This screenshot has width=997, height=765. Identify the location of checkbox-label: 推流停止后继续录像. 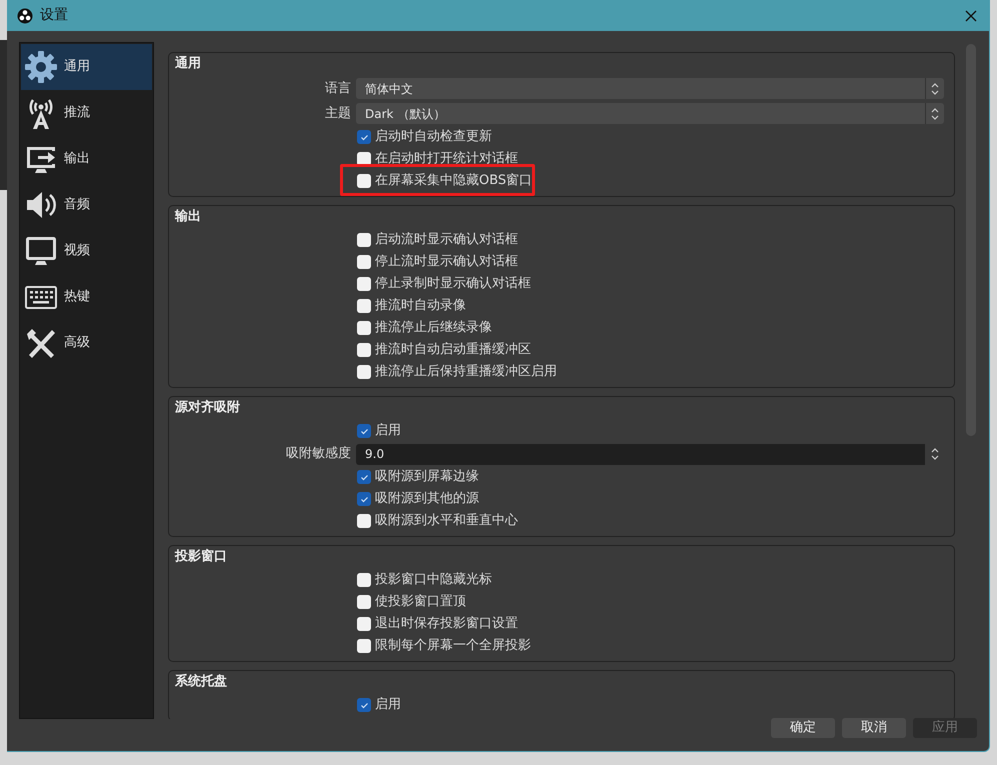
(433, 328).